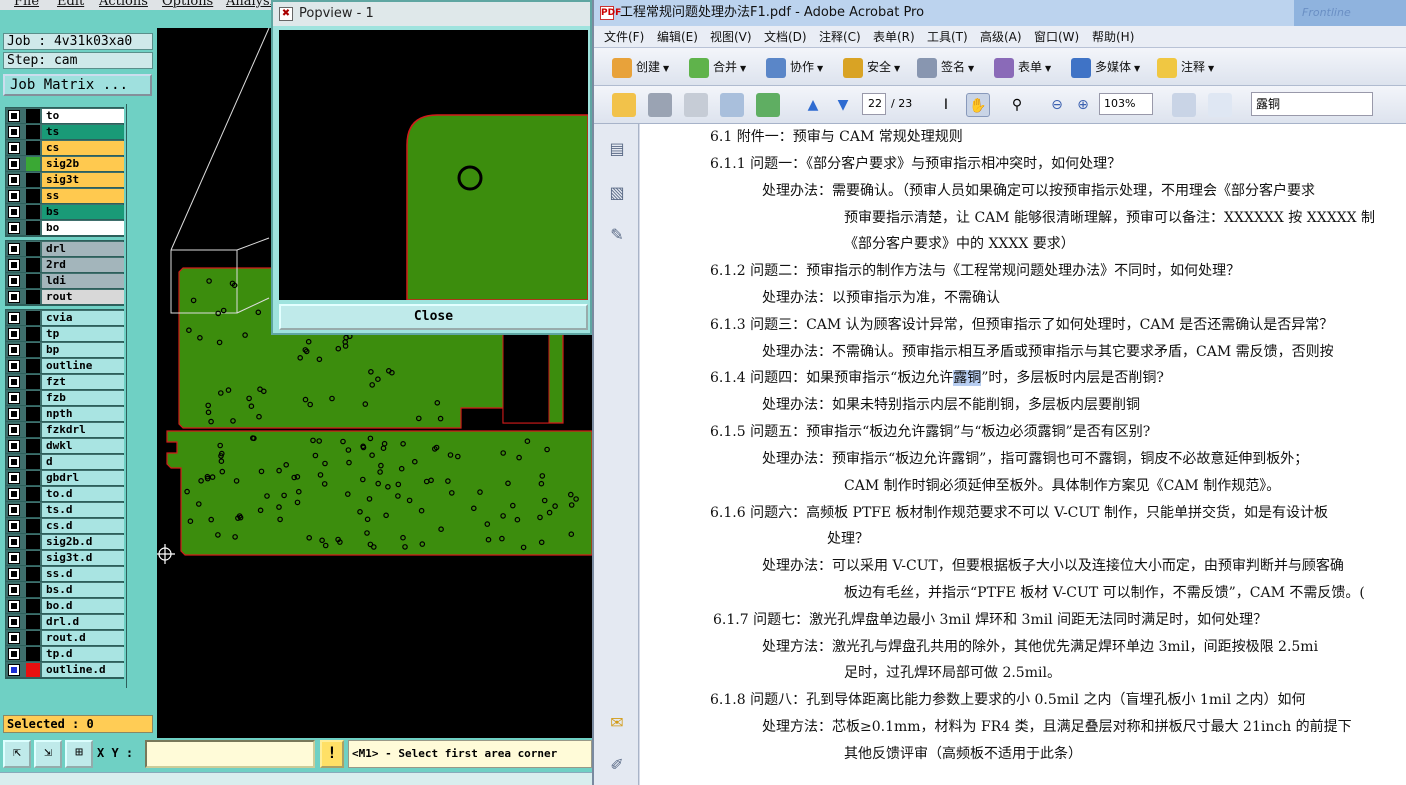 This screenshot has width=1406, height=785. What do you see at coordinates (871, 67) in the screenshot?
I see `secure-button: 安全 ▼` at bounding box center [871, 67].